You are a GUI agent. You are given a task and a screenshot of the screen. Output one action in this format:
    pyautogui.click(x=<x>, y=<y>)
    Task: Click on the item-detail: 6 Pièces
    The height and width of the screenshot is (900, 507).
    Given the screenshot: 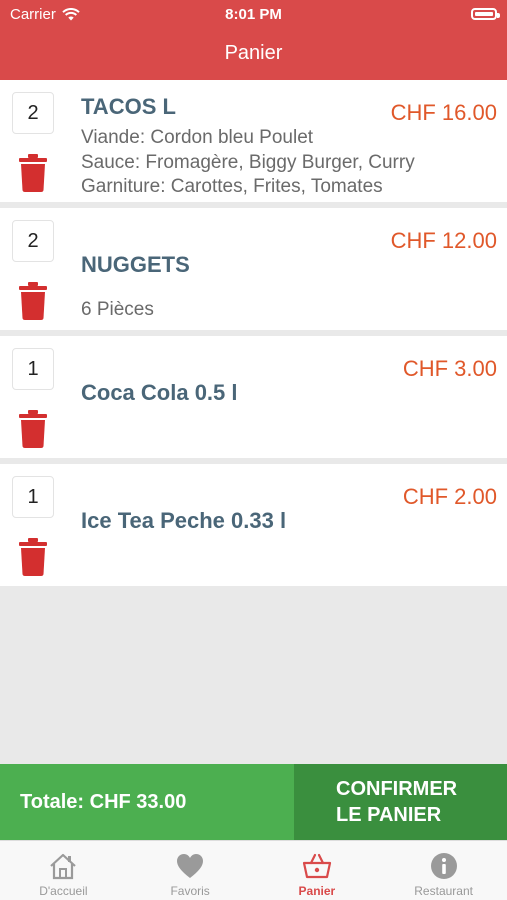 What is the action you would take?
    pyautogui.click(x=117, y=309)
    